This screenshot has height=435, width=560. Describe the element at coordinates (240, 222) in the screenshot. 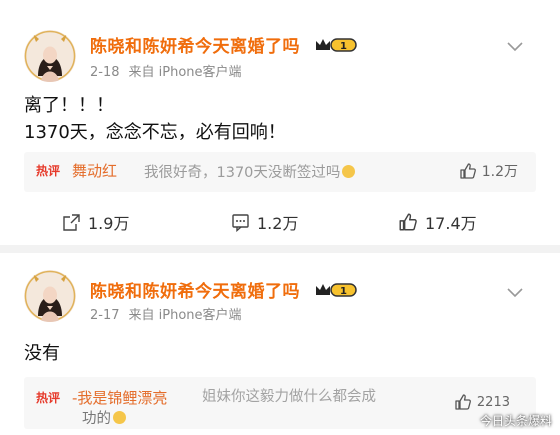

I see `comment-icon` at that location.